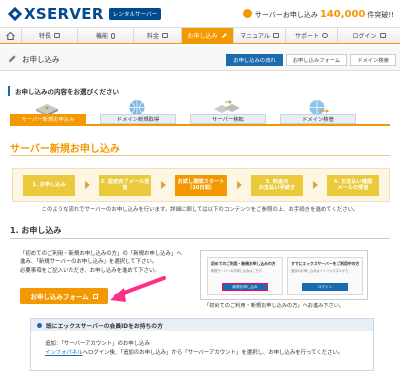 The width and height of the screenshot is (400, 371). Describe the element at coordinates (318, 119) in the screenshot. I see `tab-domain-transfer-label: ドメイン移管` at that location.